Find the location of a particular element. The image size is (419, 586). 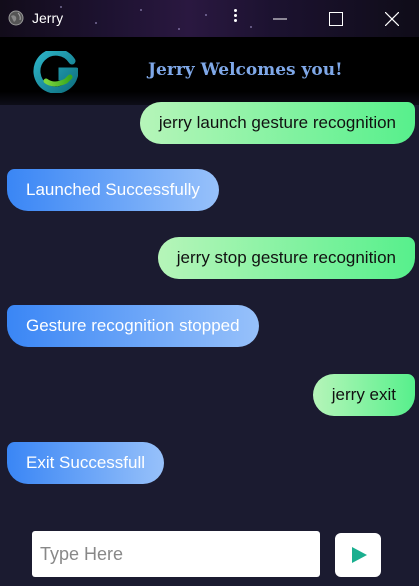

maximize-icon is located at coordinates (336, 19).